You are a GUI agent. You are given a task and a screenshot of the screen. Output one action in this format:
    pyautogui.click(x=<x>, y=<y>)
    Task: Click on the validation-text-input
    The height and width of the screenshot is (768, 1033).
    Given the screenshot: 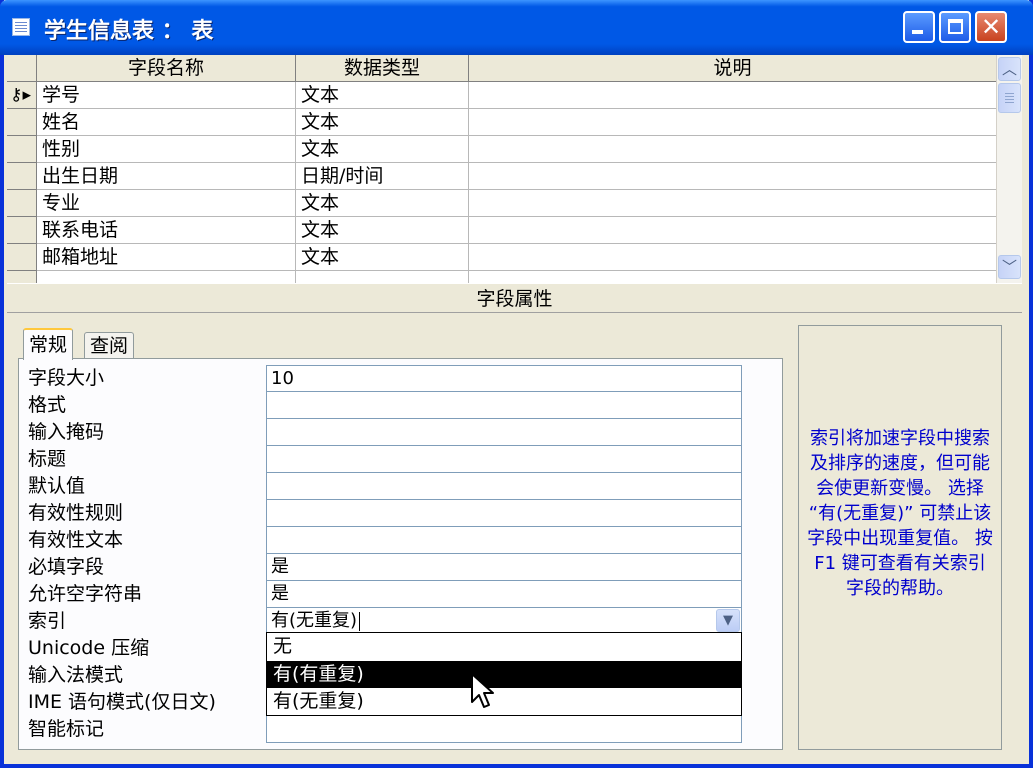 What is the action you would take?
    pyautogui.click(x=504, y=540)
    